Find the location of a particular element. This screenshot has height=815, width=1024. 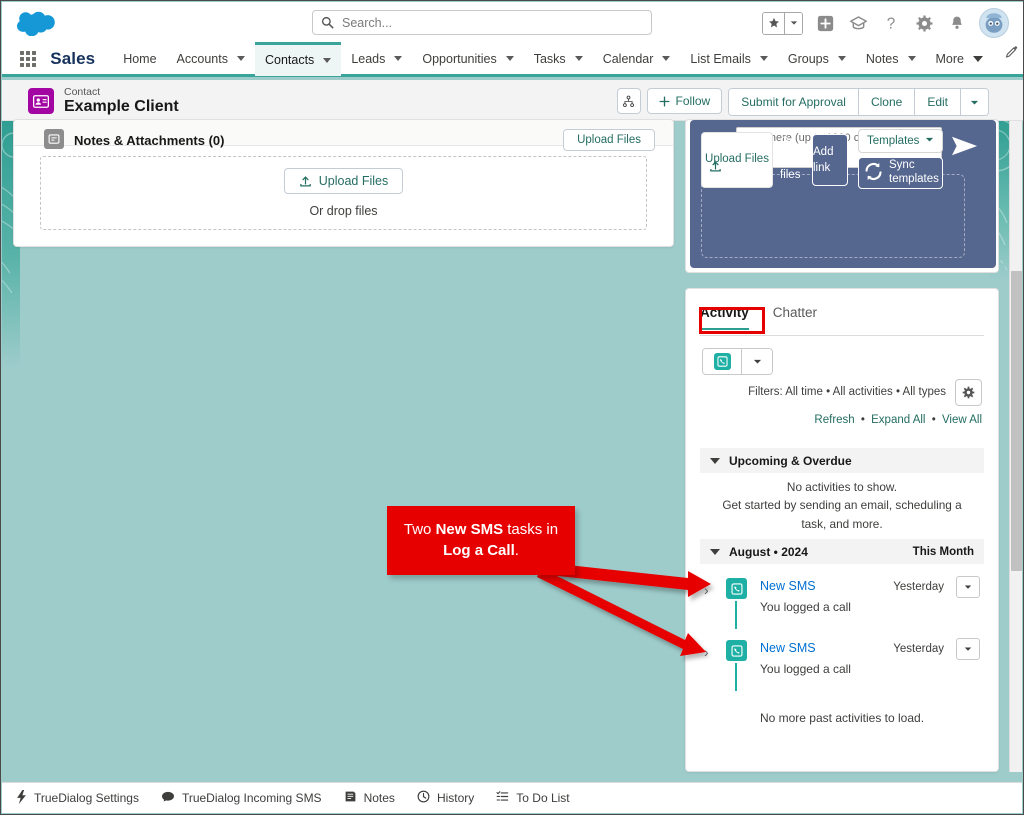

empty-line-1: No activities to show. is located at coordinates (842, 487).